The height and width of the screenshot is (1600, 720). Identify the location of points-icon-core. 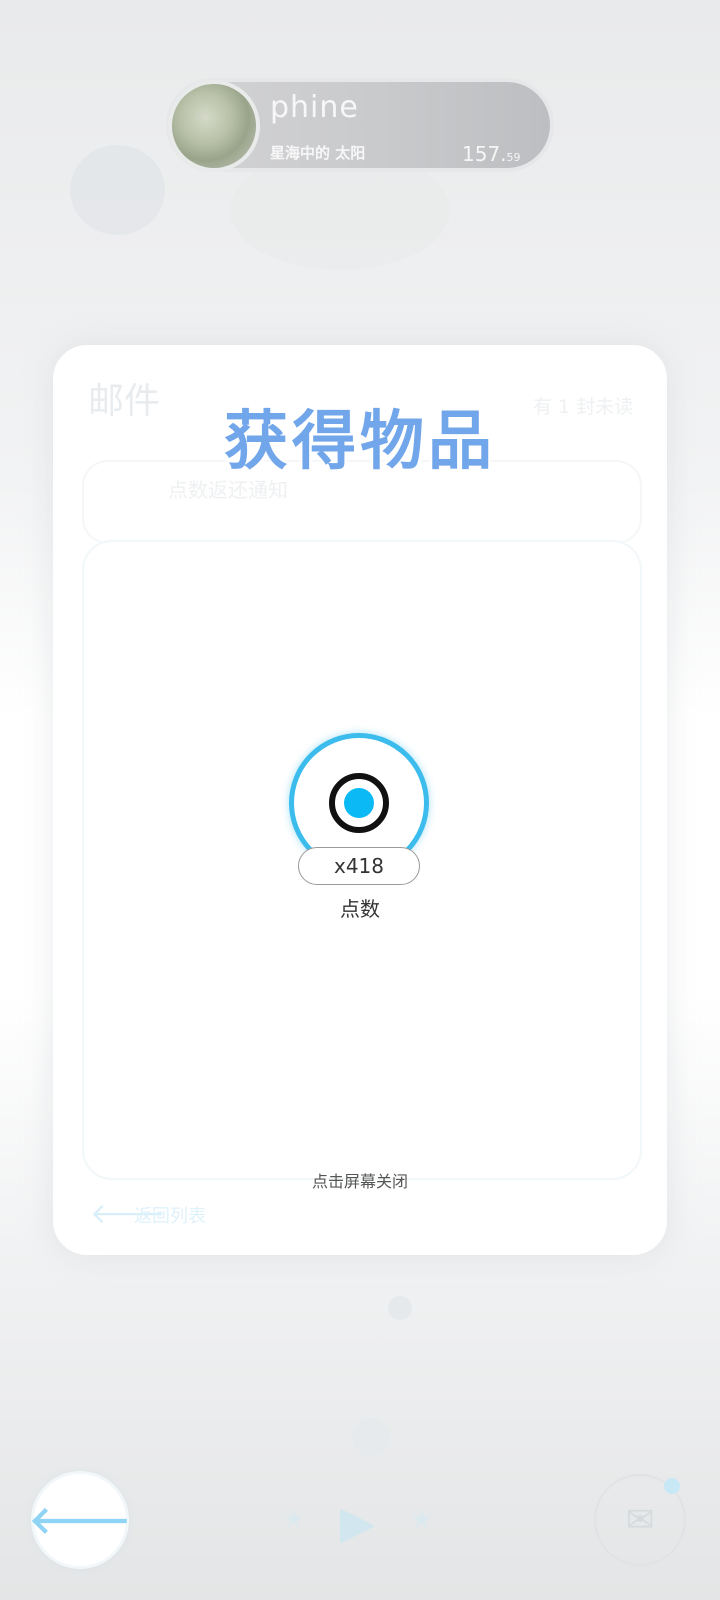
(359, 803).